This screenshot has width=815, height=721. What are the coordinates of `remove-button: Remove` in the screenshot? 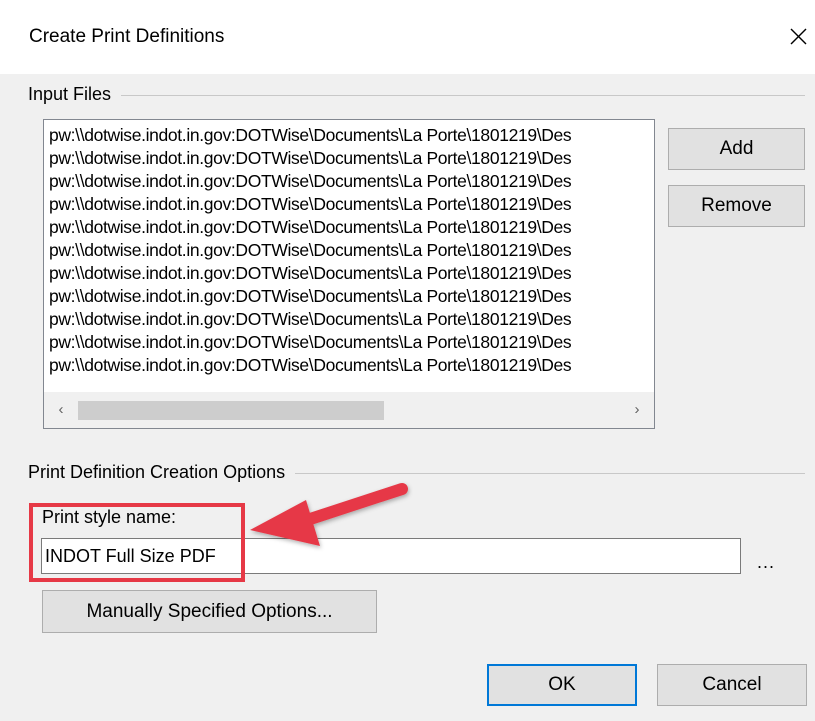 It's located at (736, 206).